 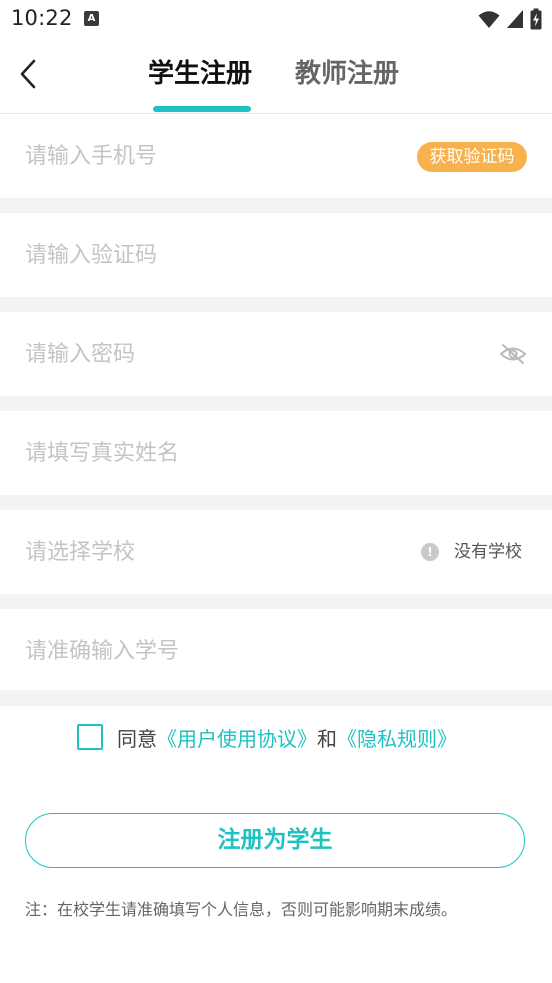 What do you see at coordinates (210, 156) in the screenshot?
I see `phone-input` at bounding box center [210, 156].